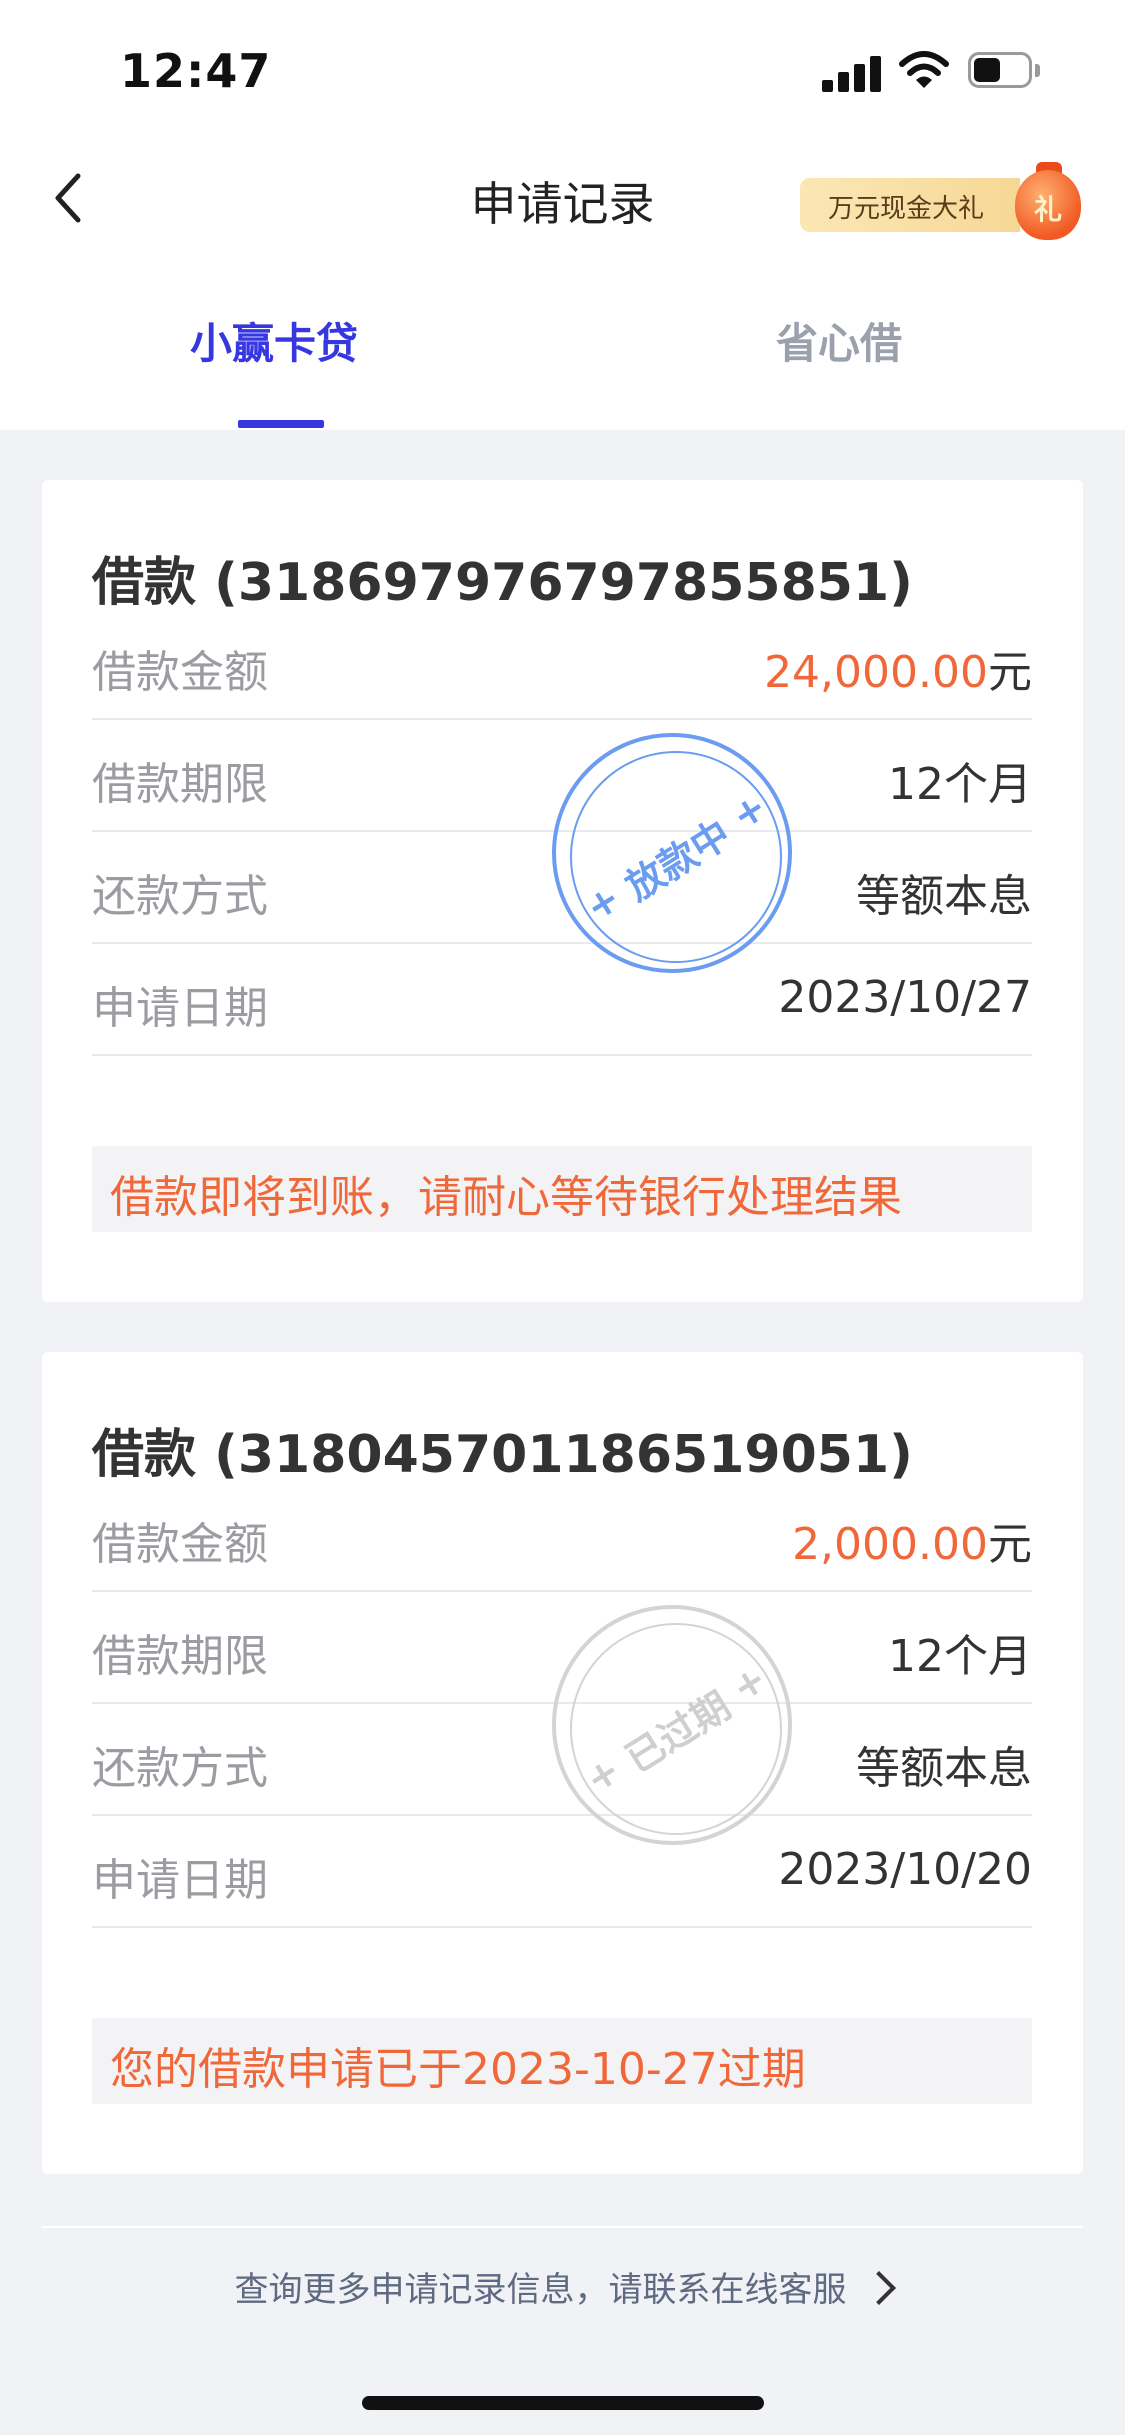 This screenshot has width=1125, height=2435. I want to click on row-value: 24,000.00元, so click(898, 668).